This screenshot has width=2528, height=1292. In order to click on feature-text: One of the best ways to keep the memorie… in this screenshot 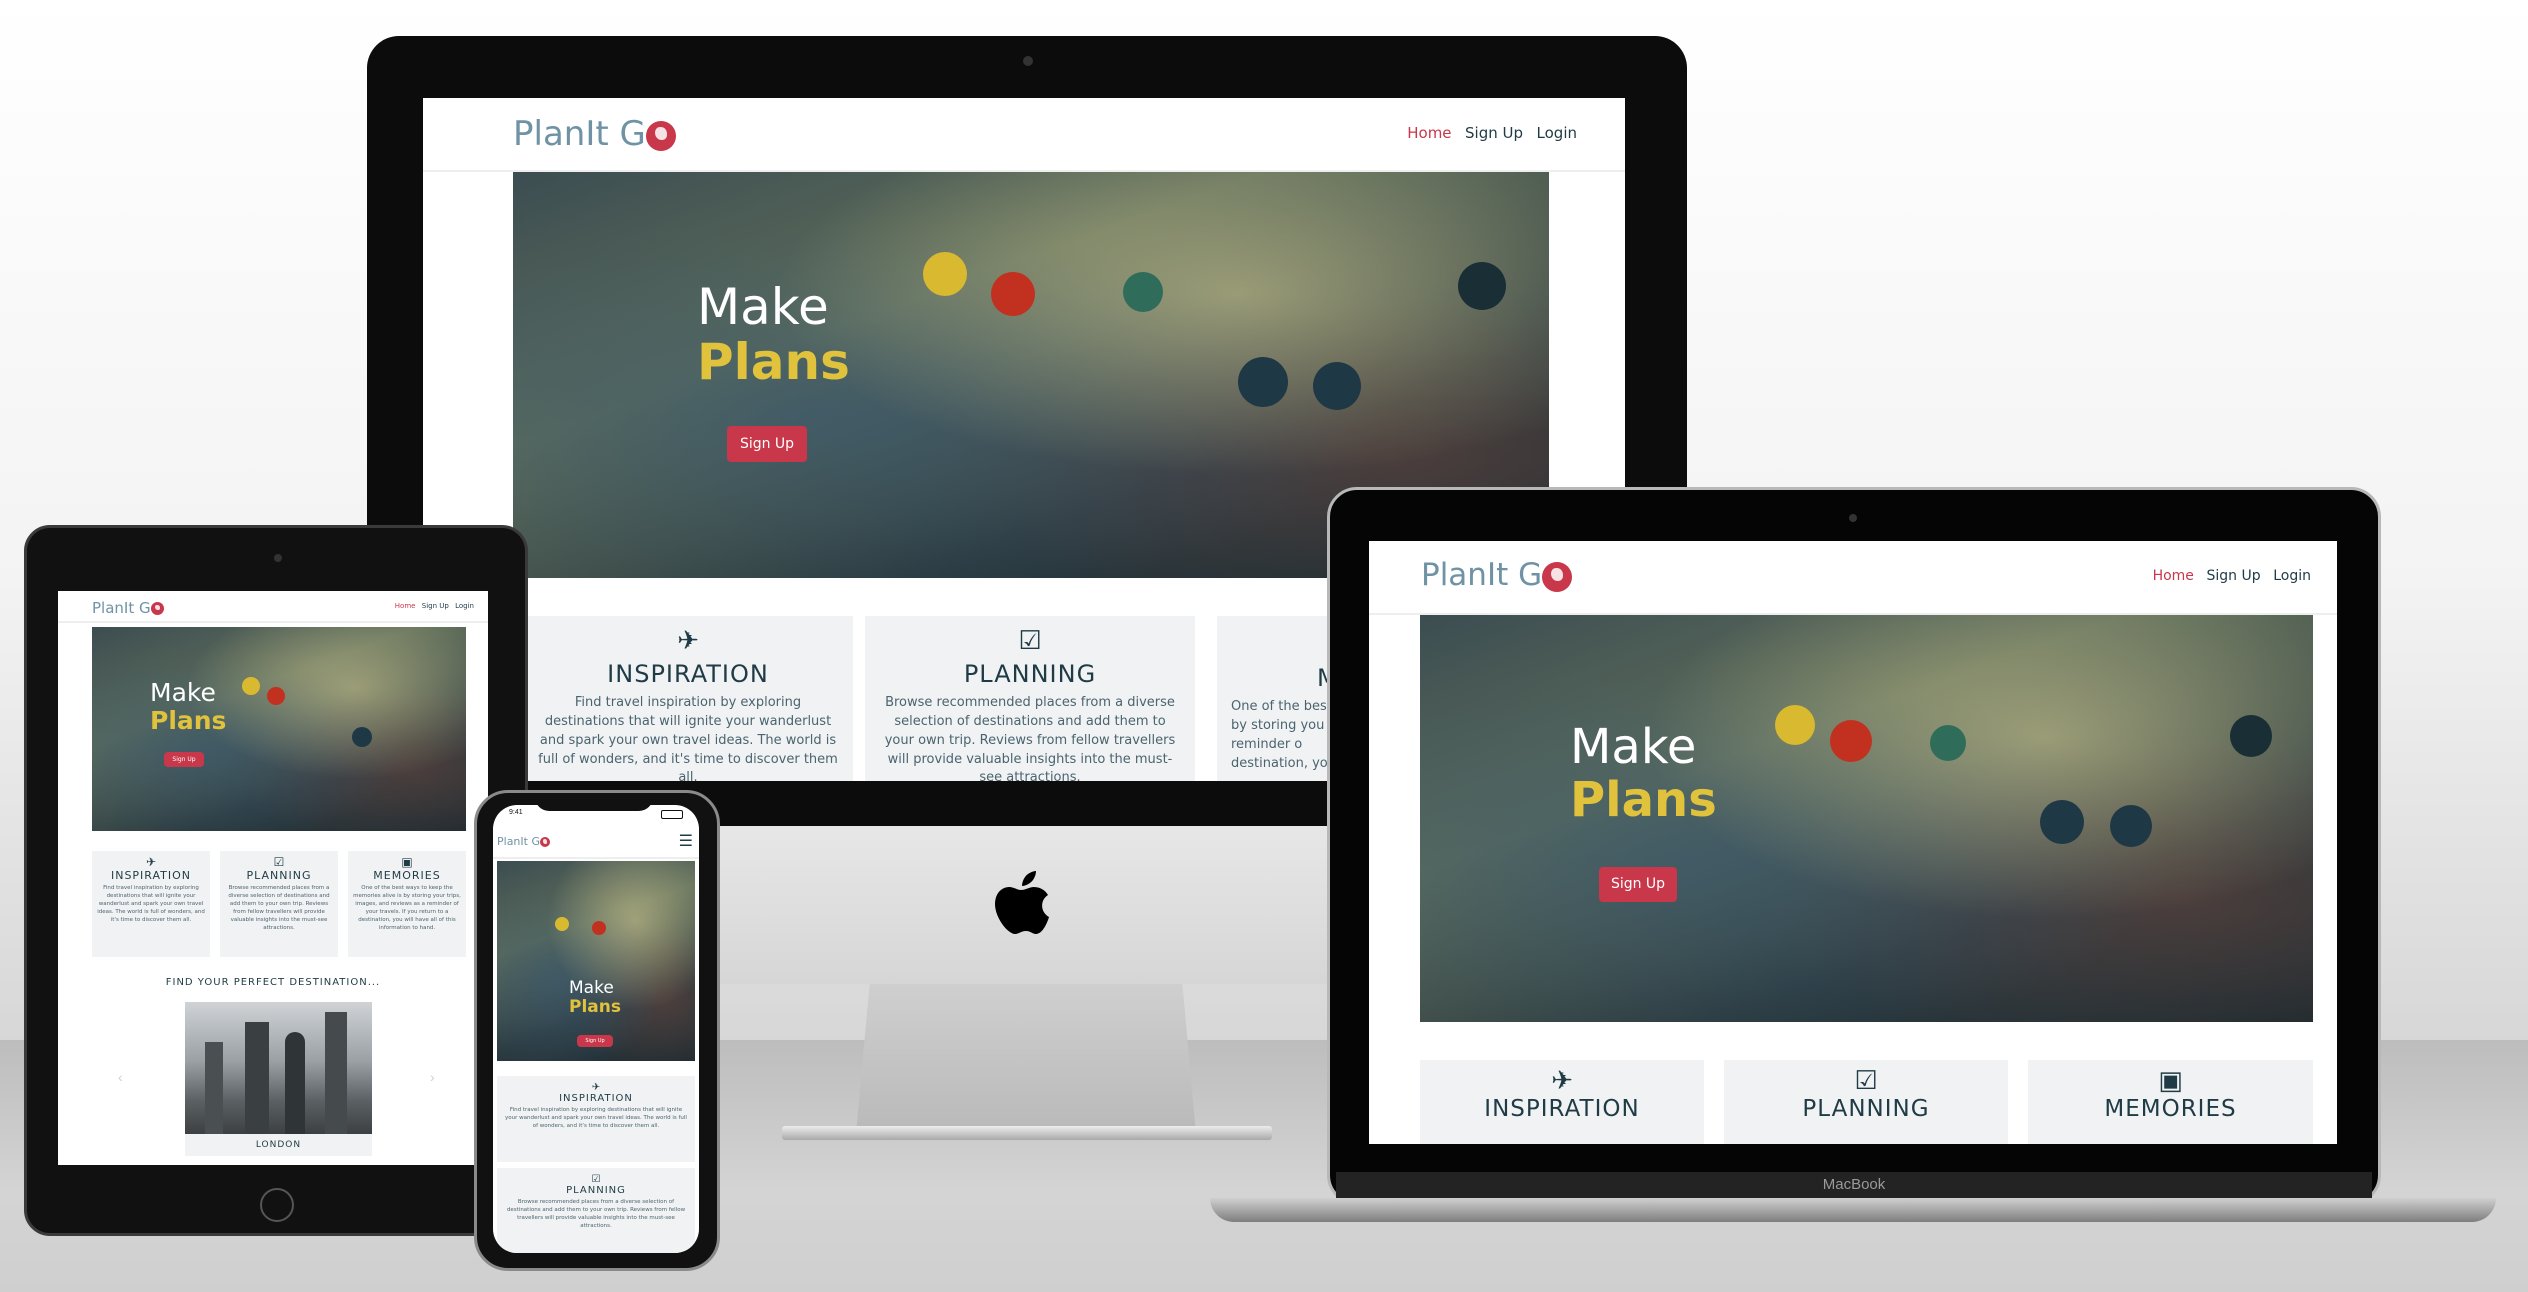, I will do `click(407, 908)`.